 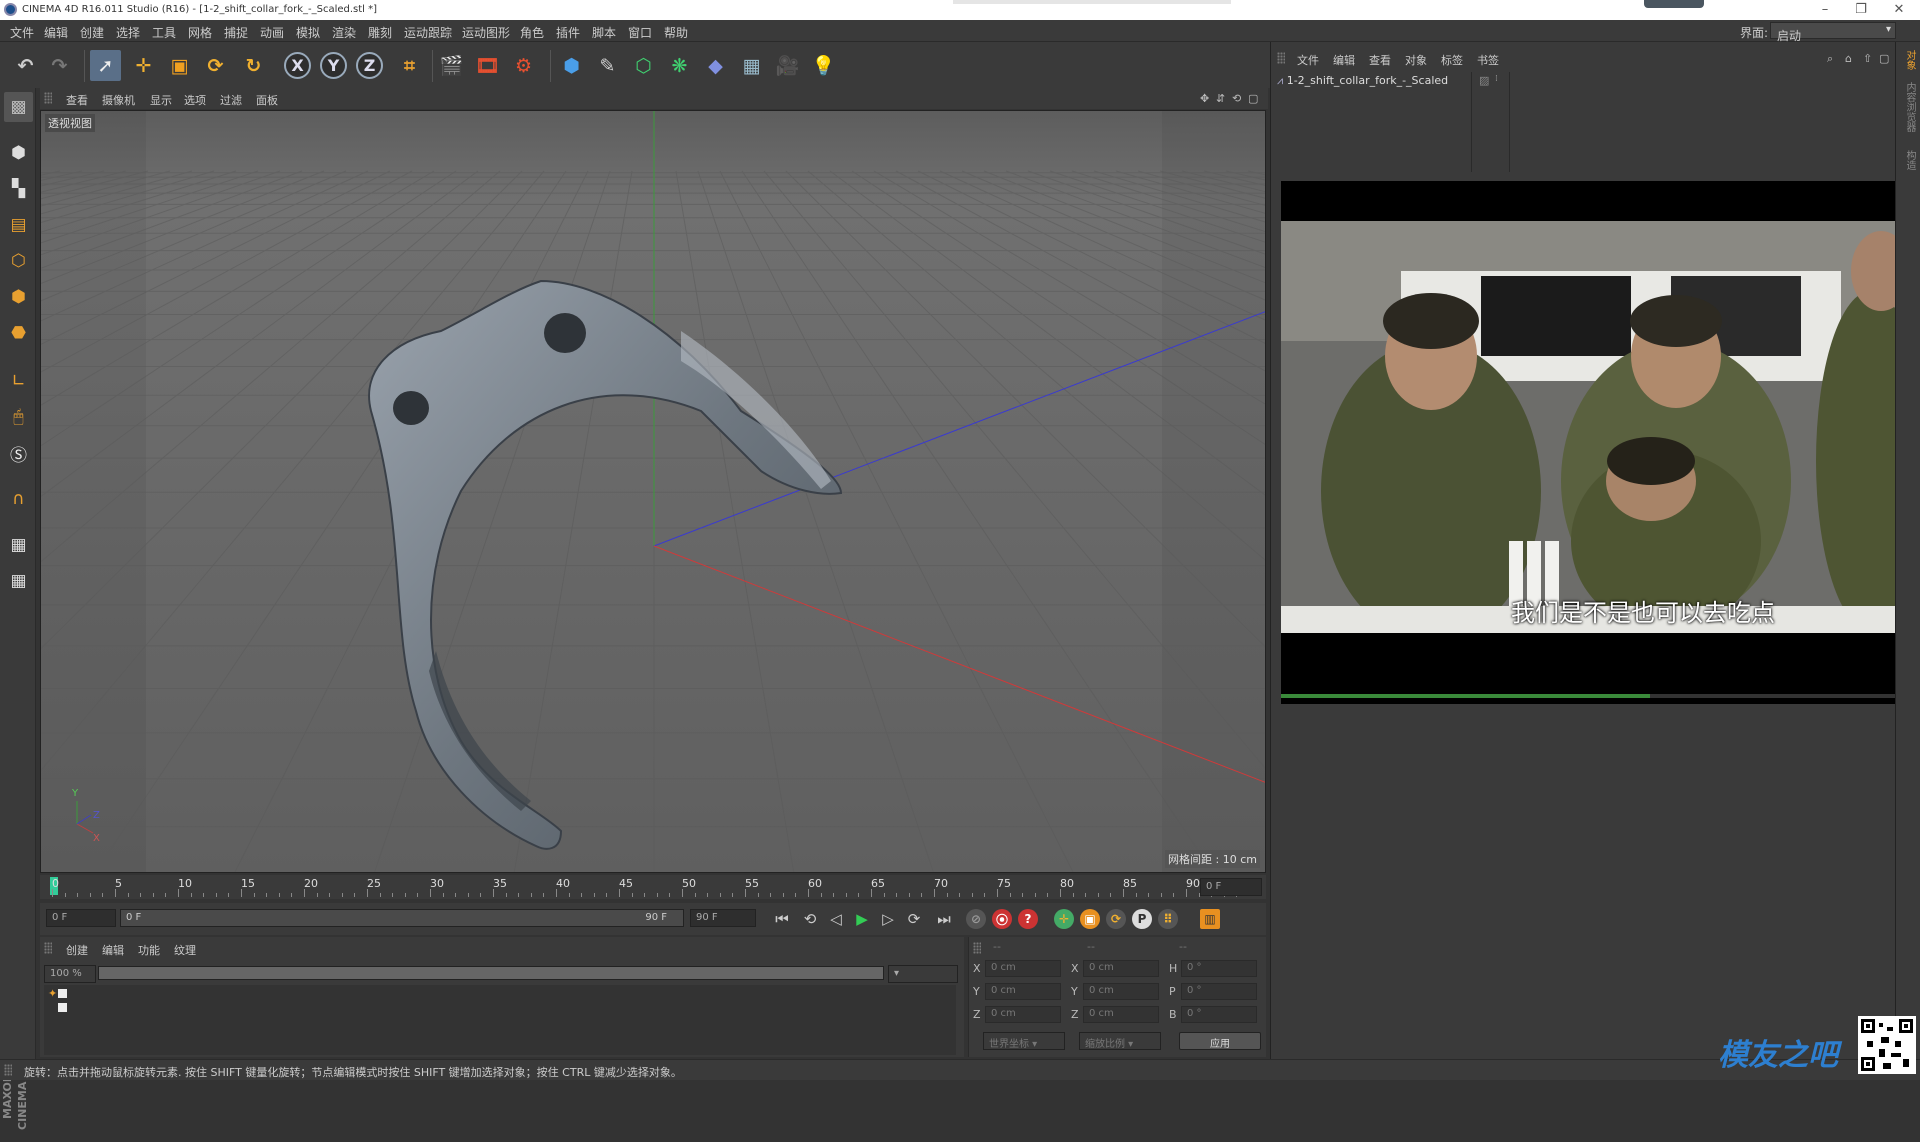 I want to click on menu-script: 脚本, so click(x=604, y=32).